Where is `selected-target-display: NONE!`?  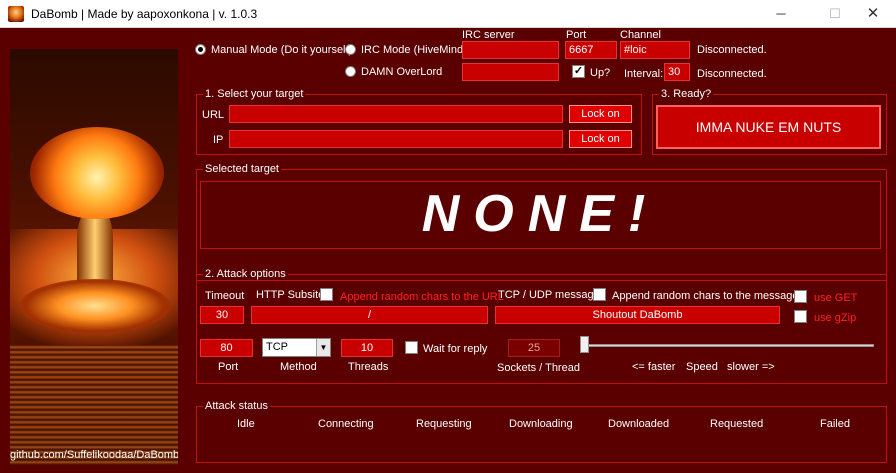 selected-target-display: NONE! is located at coordinates (540, 215).